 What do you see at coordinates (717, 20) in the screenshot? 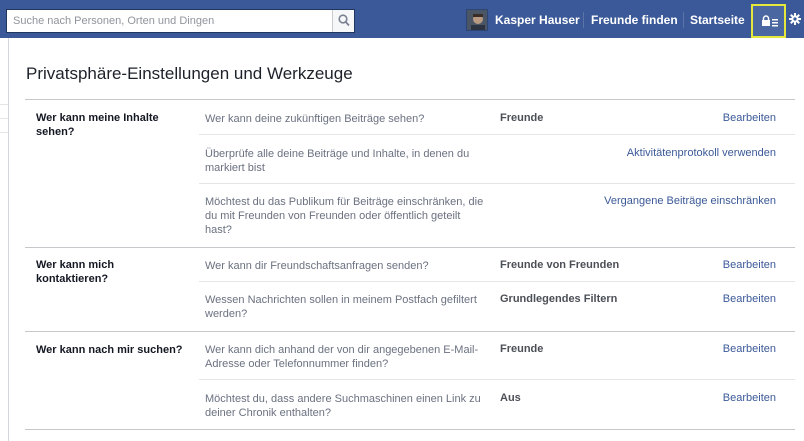
I see `home-link: Startseite` at bounding box center [717, 20].